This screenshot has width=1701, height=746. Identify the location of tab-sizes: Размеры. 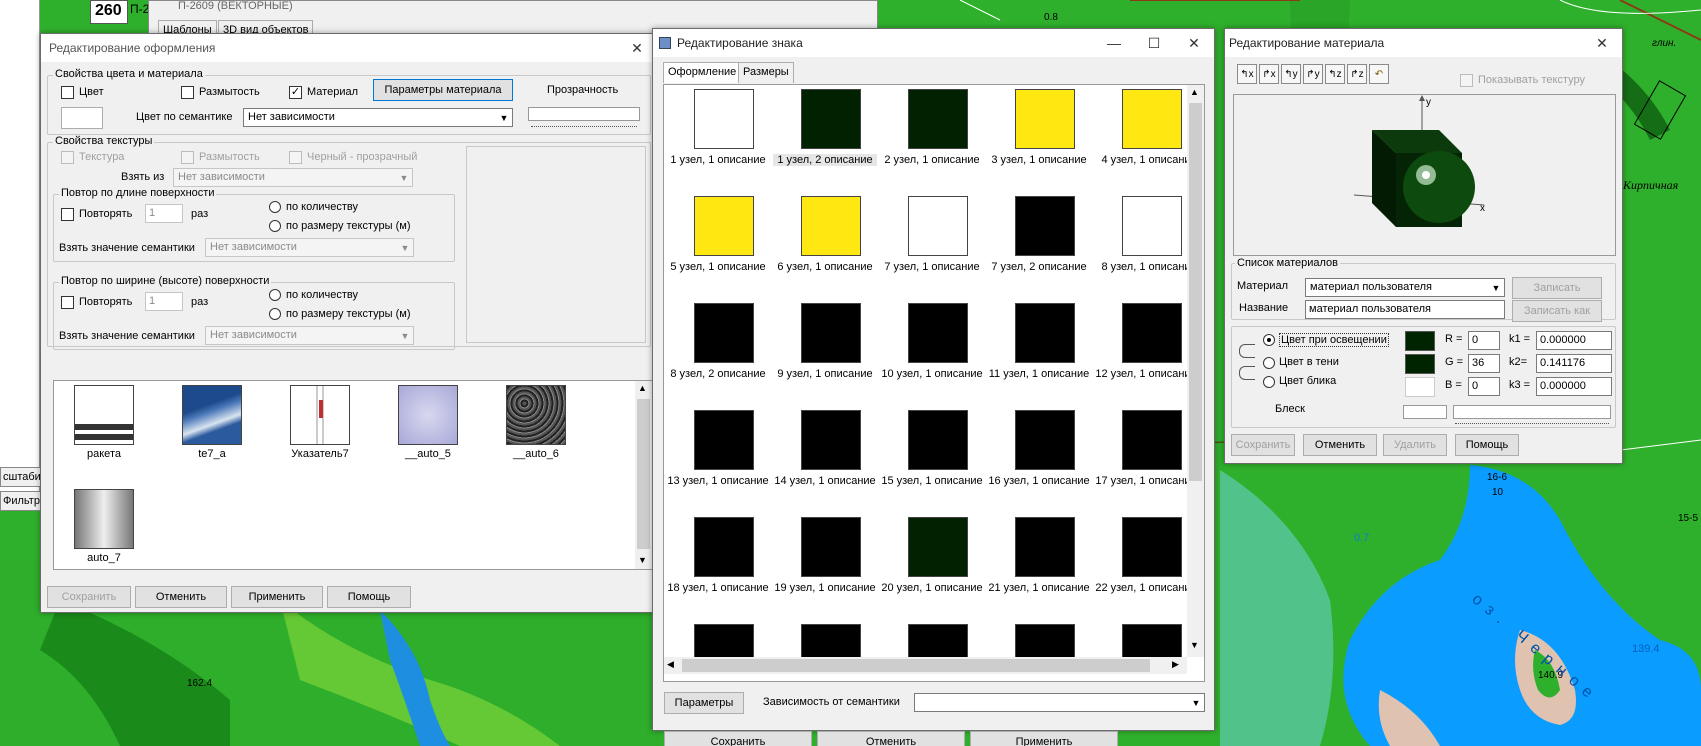
(766, 72).